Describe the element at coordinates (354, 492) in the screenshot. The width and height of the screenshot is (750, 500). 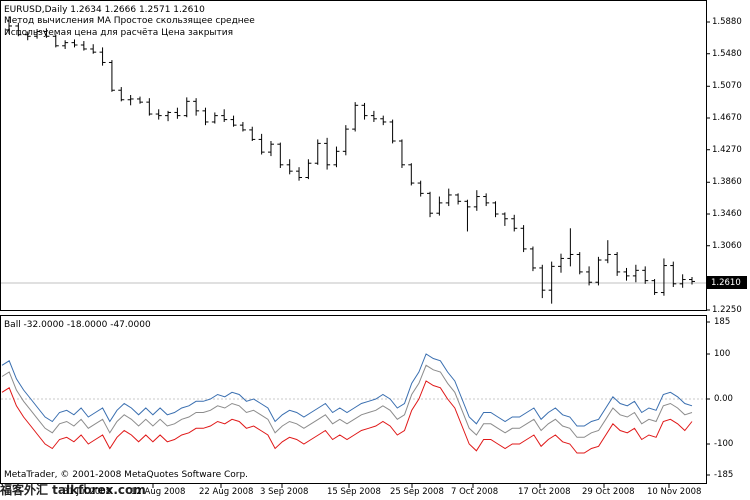
I see `date-tick-label: 15 Sep 2008` at that location.